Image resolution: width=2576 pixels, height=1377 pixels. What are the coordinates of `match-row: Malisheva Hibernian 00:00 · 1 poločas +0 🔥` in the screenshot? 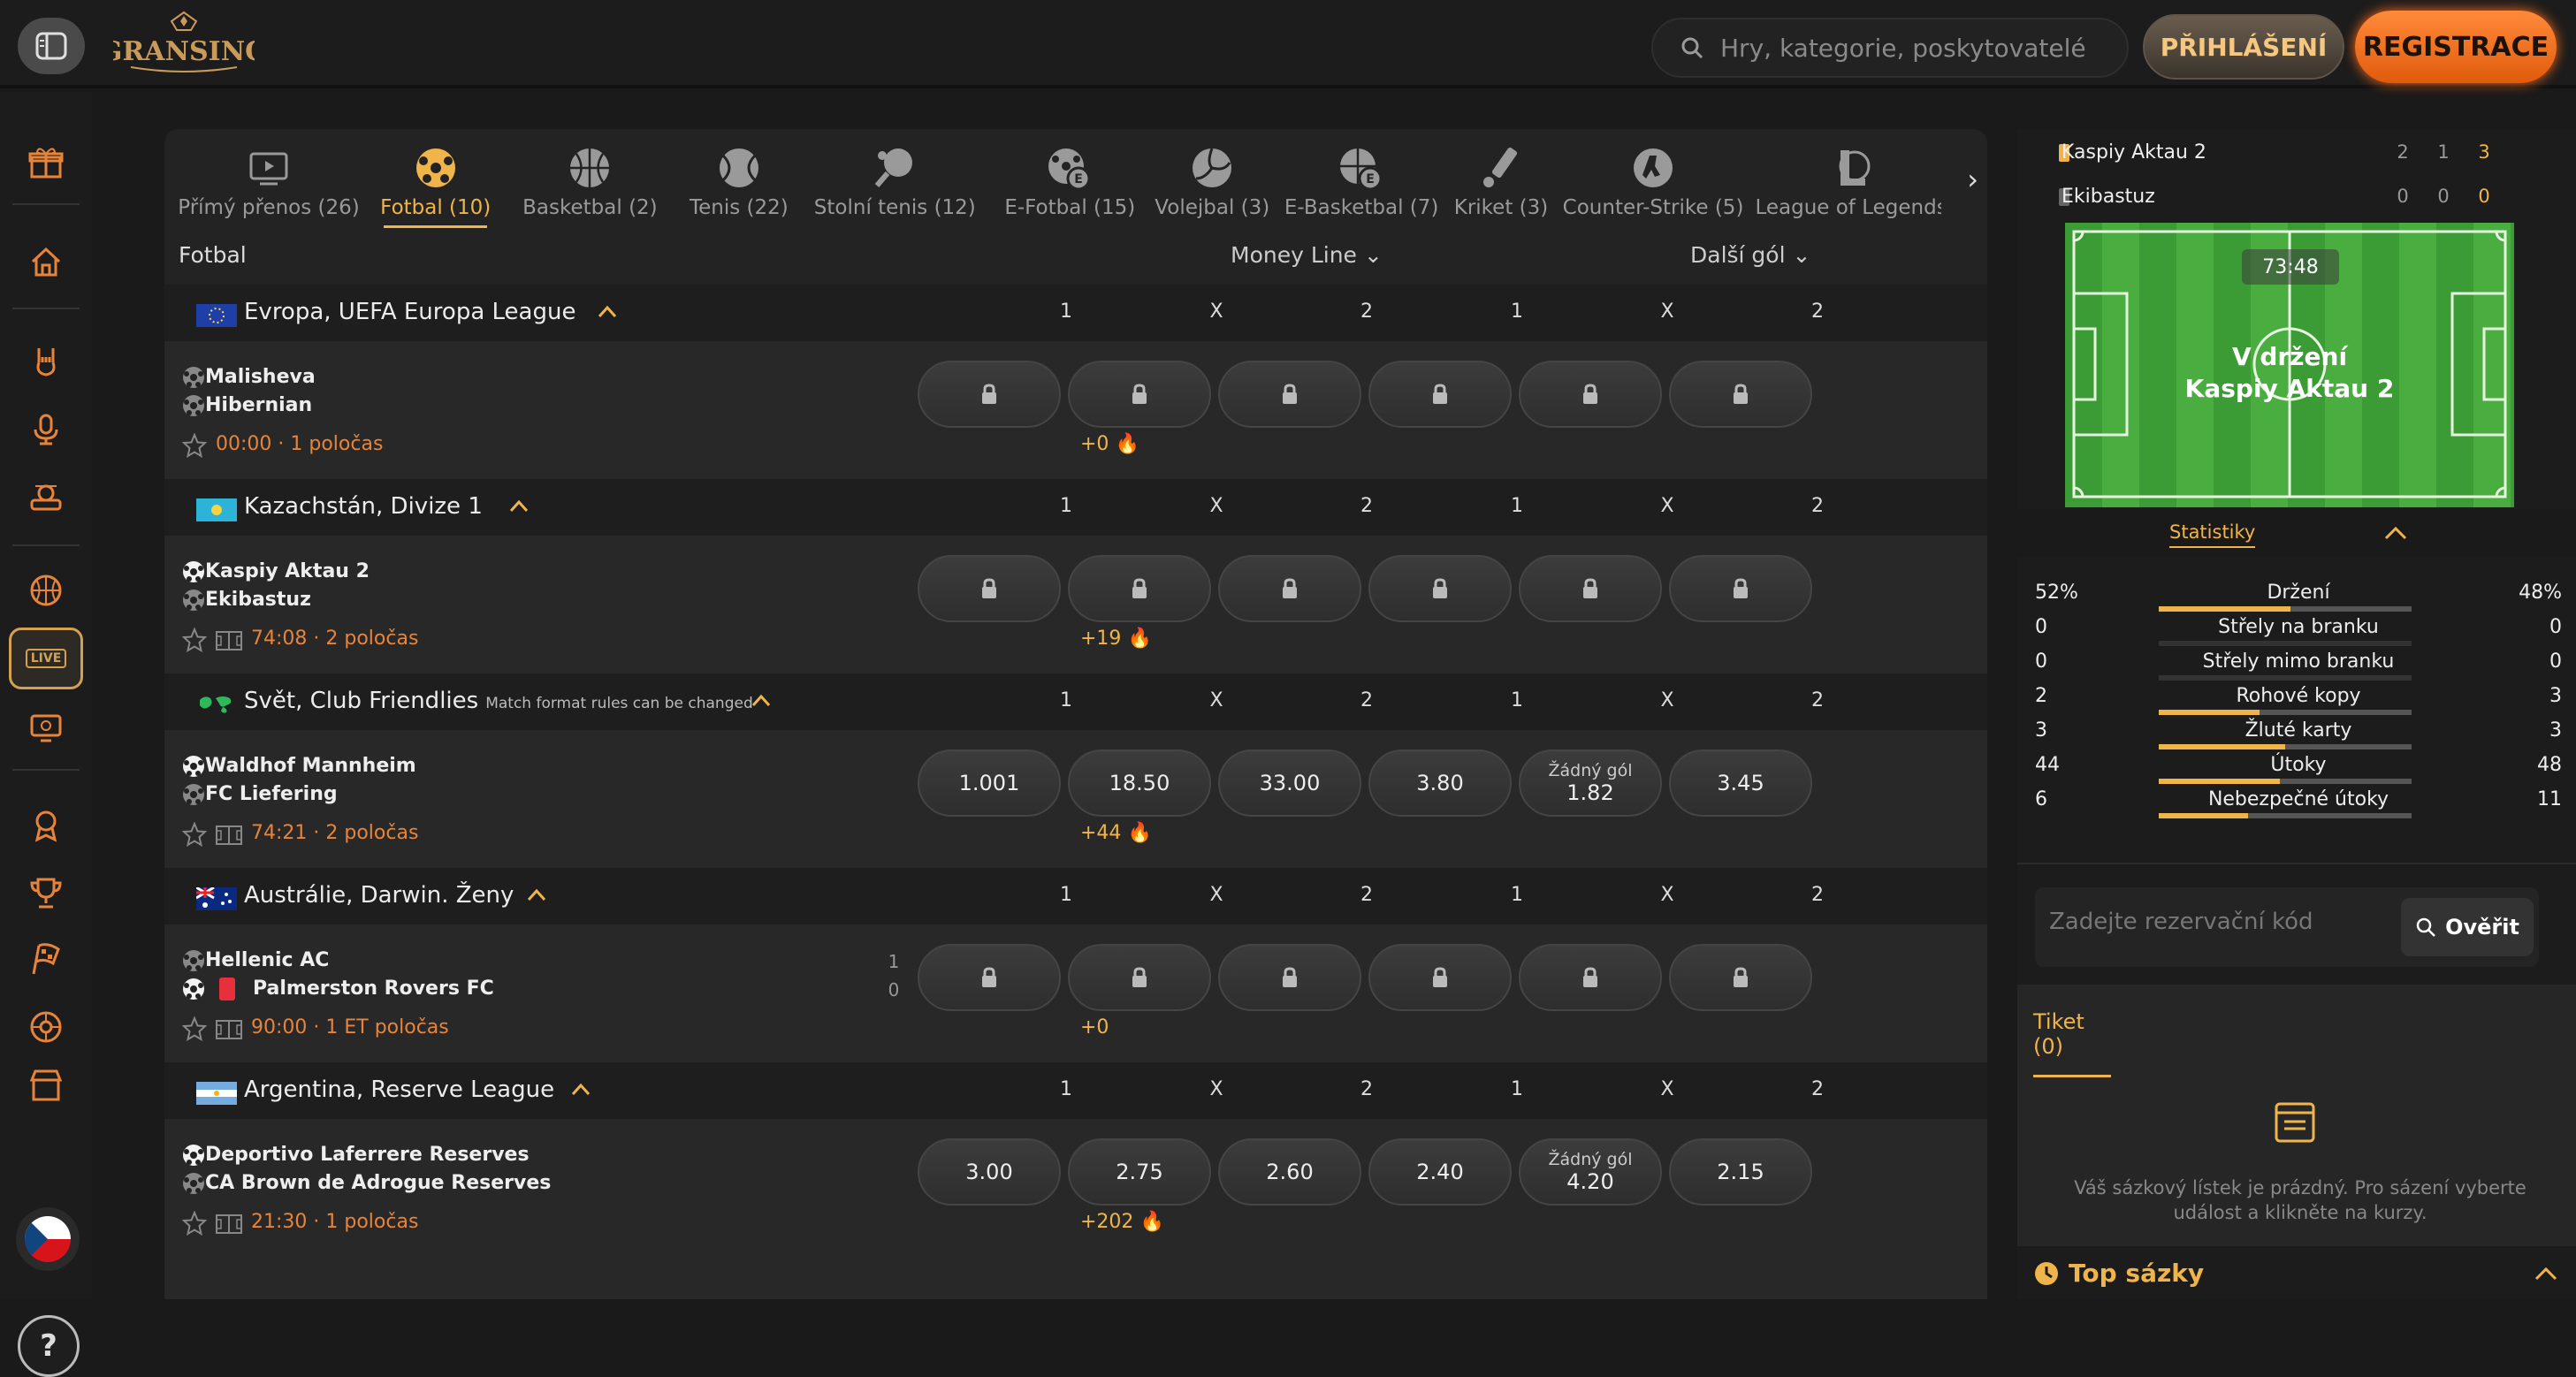 It's located at (1075, 410).